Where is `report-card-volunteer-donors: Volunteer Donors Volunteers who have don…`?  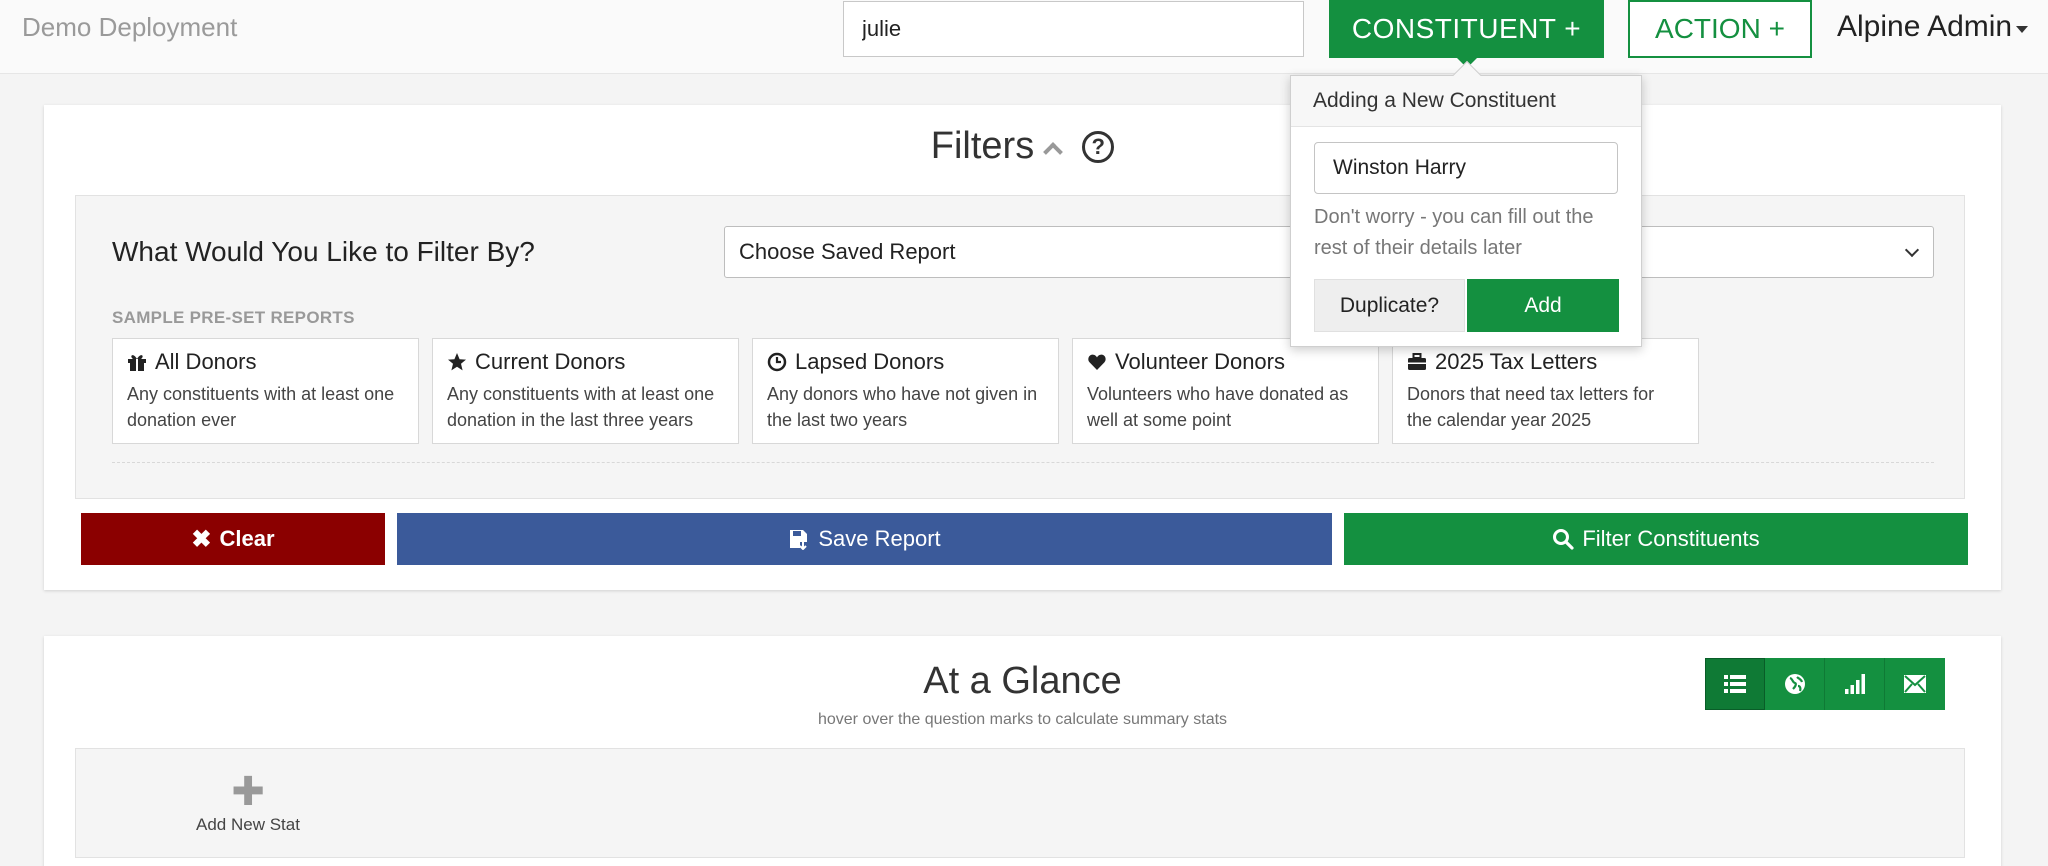
report-card-volunteer-donors: Volunteer Donors Volunteers who have don… is located at coordinates (1225, 391).